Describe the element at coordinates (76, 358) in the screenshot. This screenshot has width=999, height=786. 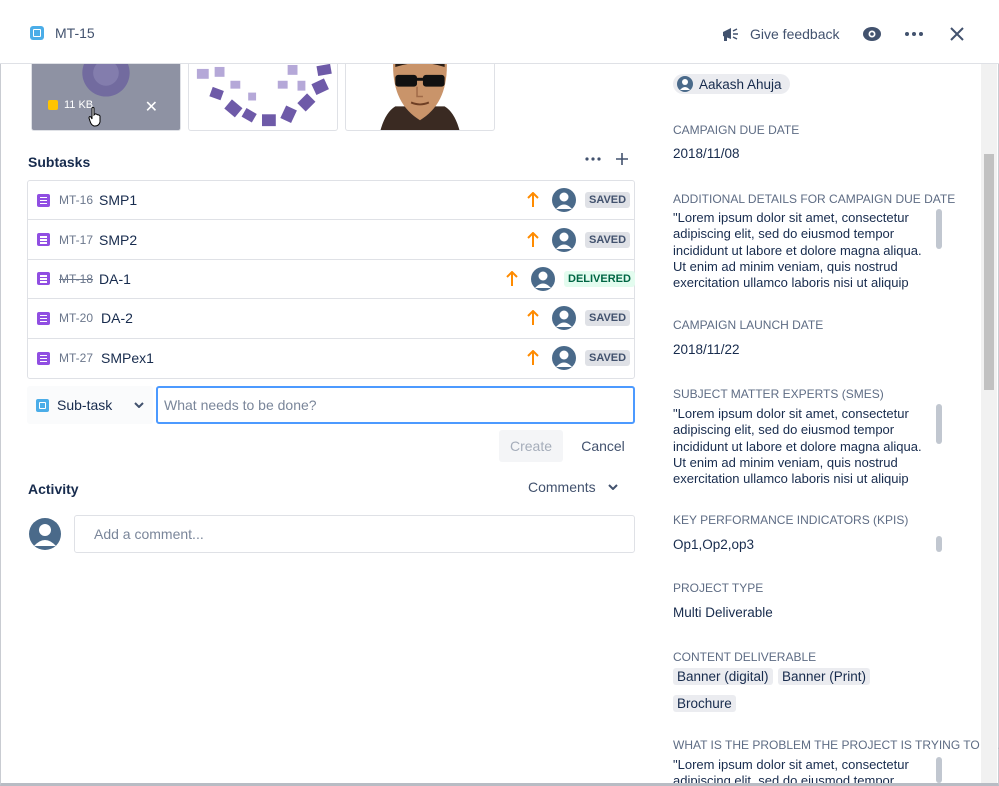
I see `subtask-key: MT-27` at that location.